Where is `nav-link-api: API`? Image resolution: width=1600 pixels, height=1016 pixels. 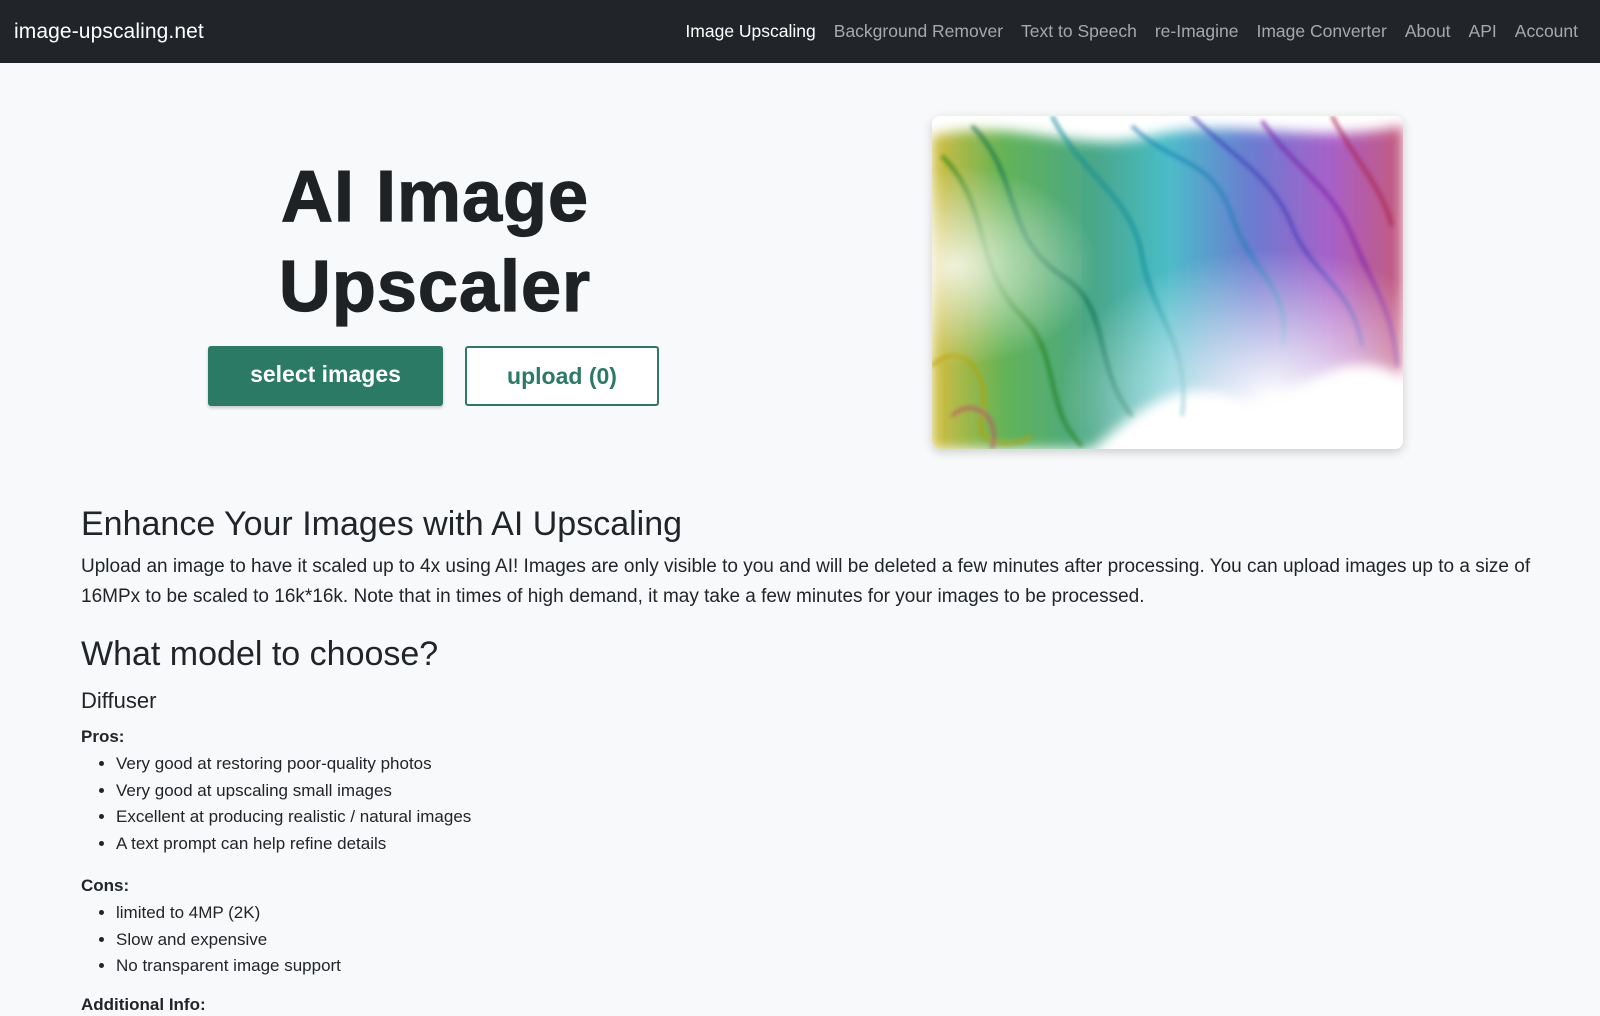 nav-link-api: API is located at coordinates (1483, 31).